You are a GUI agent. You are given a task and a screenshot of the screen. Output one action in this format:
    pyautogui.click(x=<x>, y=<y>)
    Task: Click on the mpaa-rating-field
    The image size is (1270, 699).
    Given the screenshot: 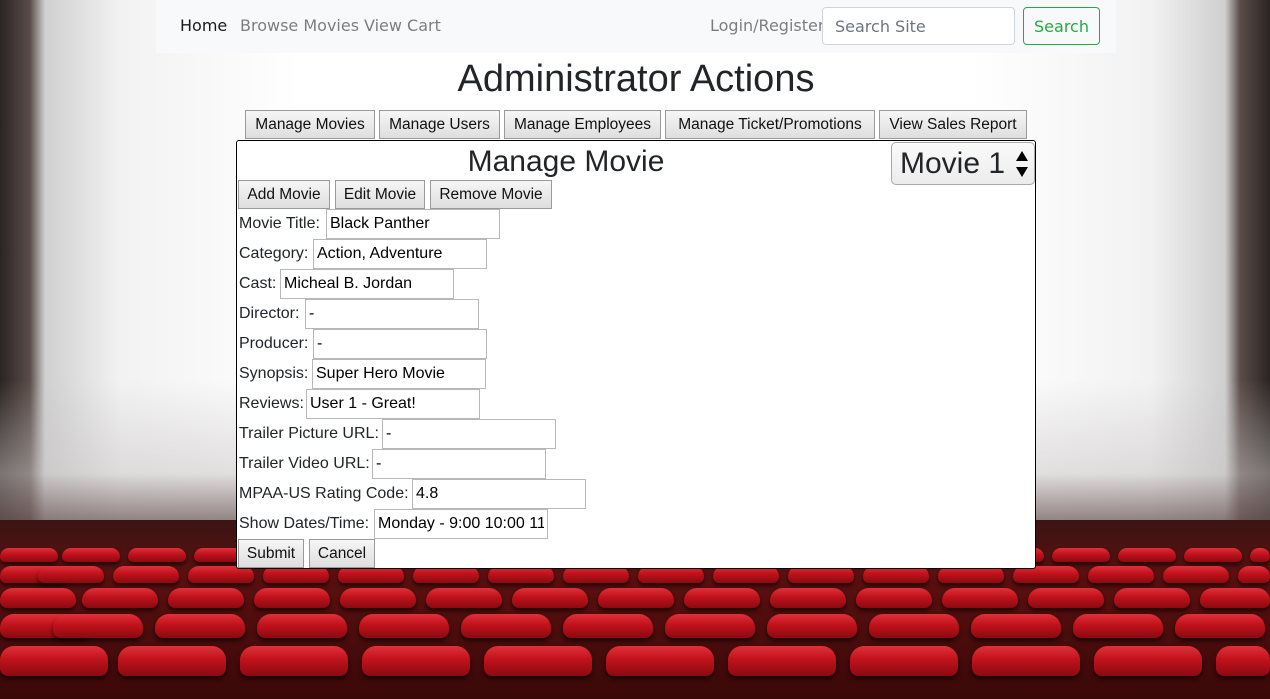 What is the action you would take?
    pyautogui.click(x=499, y=494)
    